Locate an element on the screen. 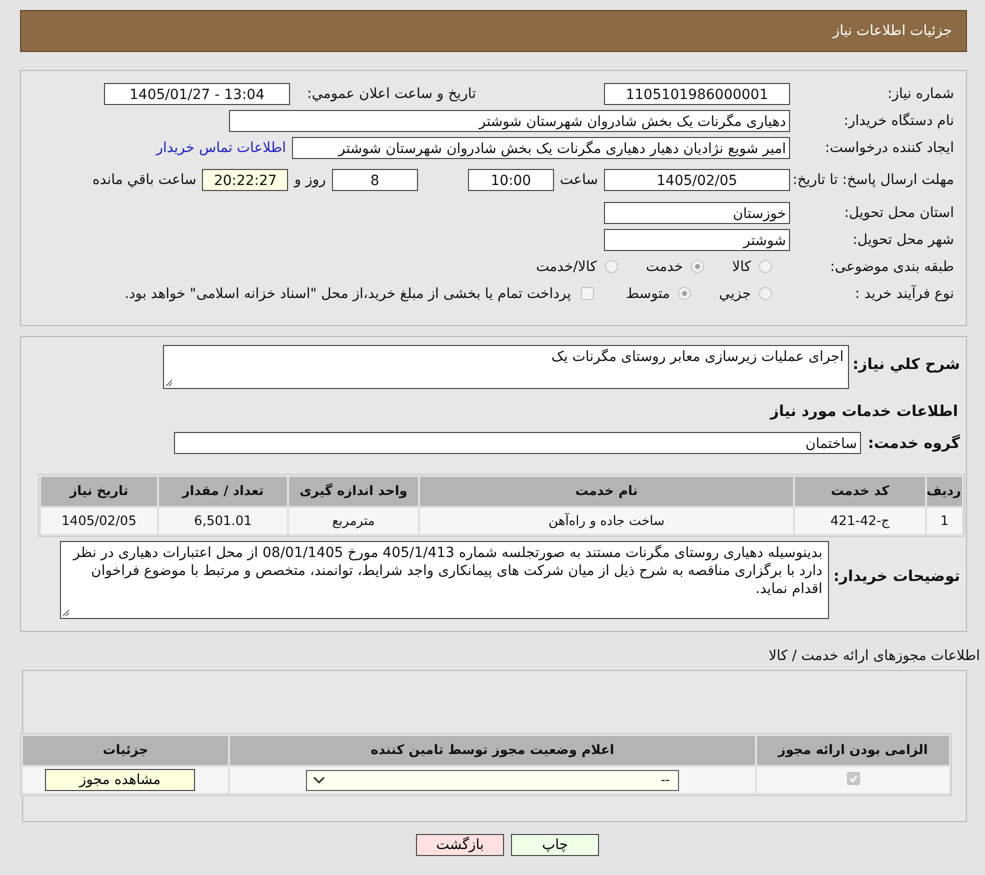 Image resolution: width=985 pixels, height=875 pixels. section-title: اطلاعات خدمات مورد نیاز is located at coordinates (863, 411).